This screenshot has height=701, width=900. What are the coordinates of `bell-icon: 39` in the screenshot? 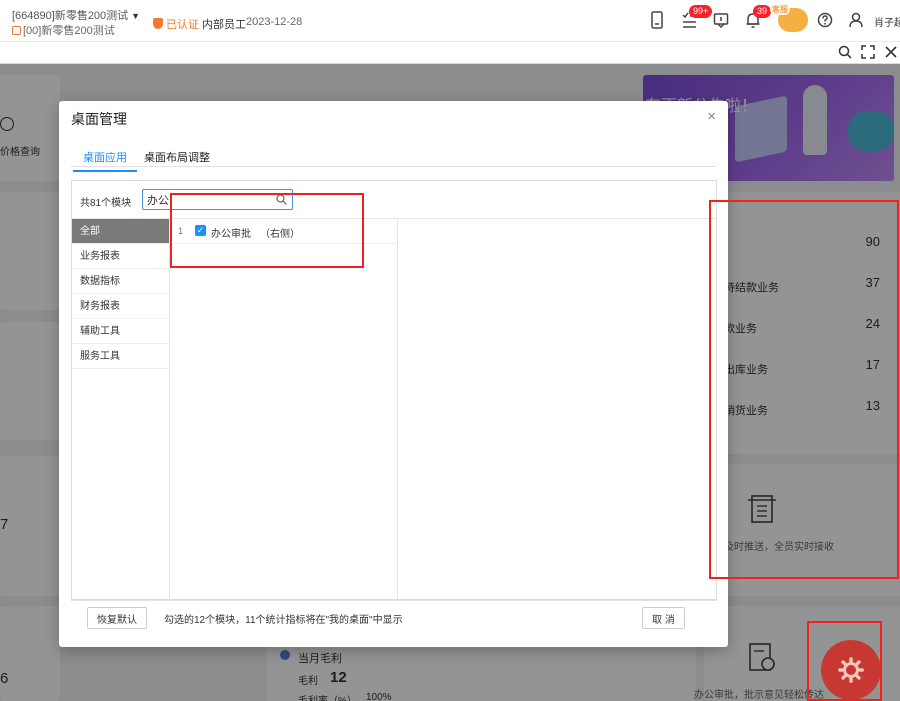 It's located at (758, 17).